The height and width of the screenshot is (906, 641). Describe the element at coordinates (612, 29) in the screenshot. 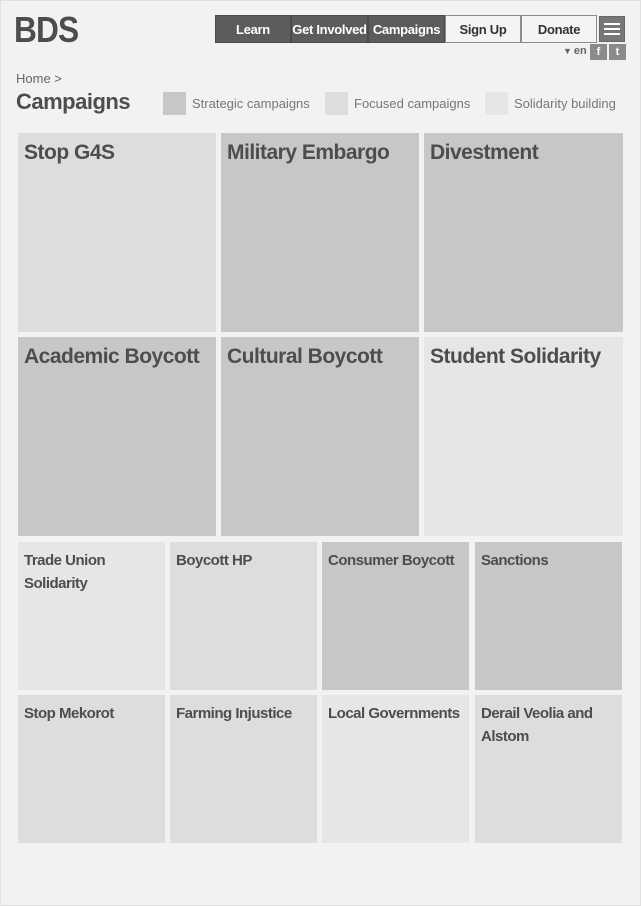

I see `hamburger-menu-icon` at that location.